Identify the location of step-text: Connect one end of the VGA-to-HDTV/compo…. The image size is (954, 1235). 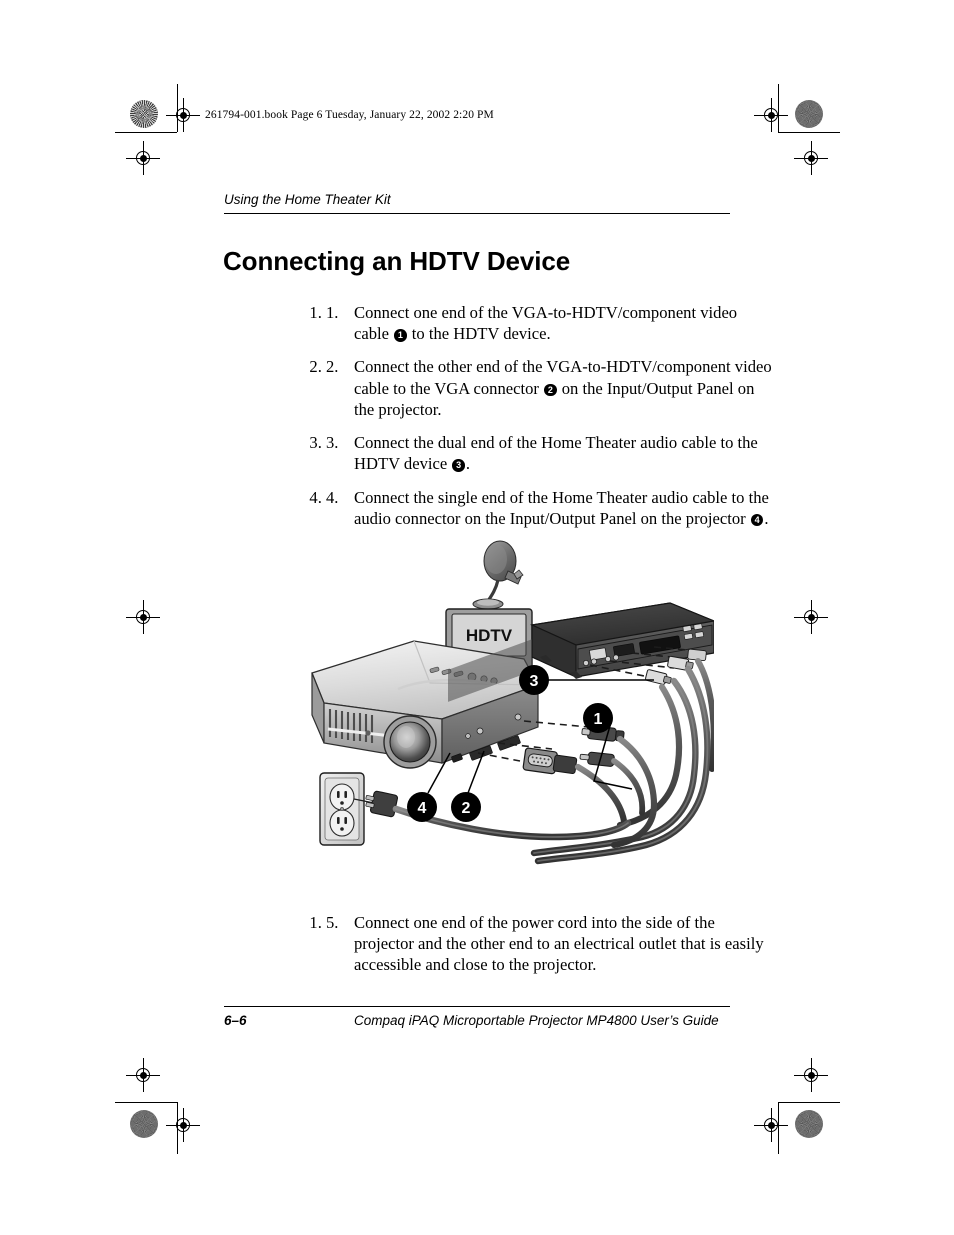
(546, 323).